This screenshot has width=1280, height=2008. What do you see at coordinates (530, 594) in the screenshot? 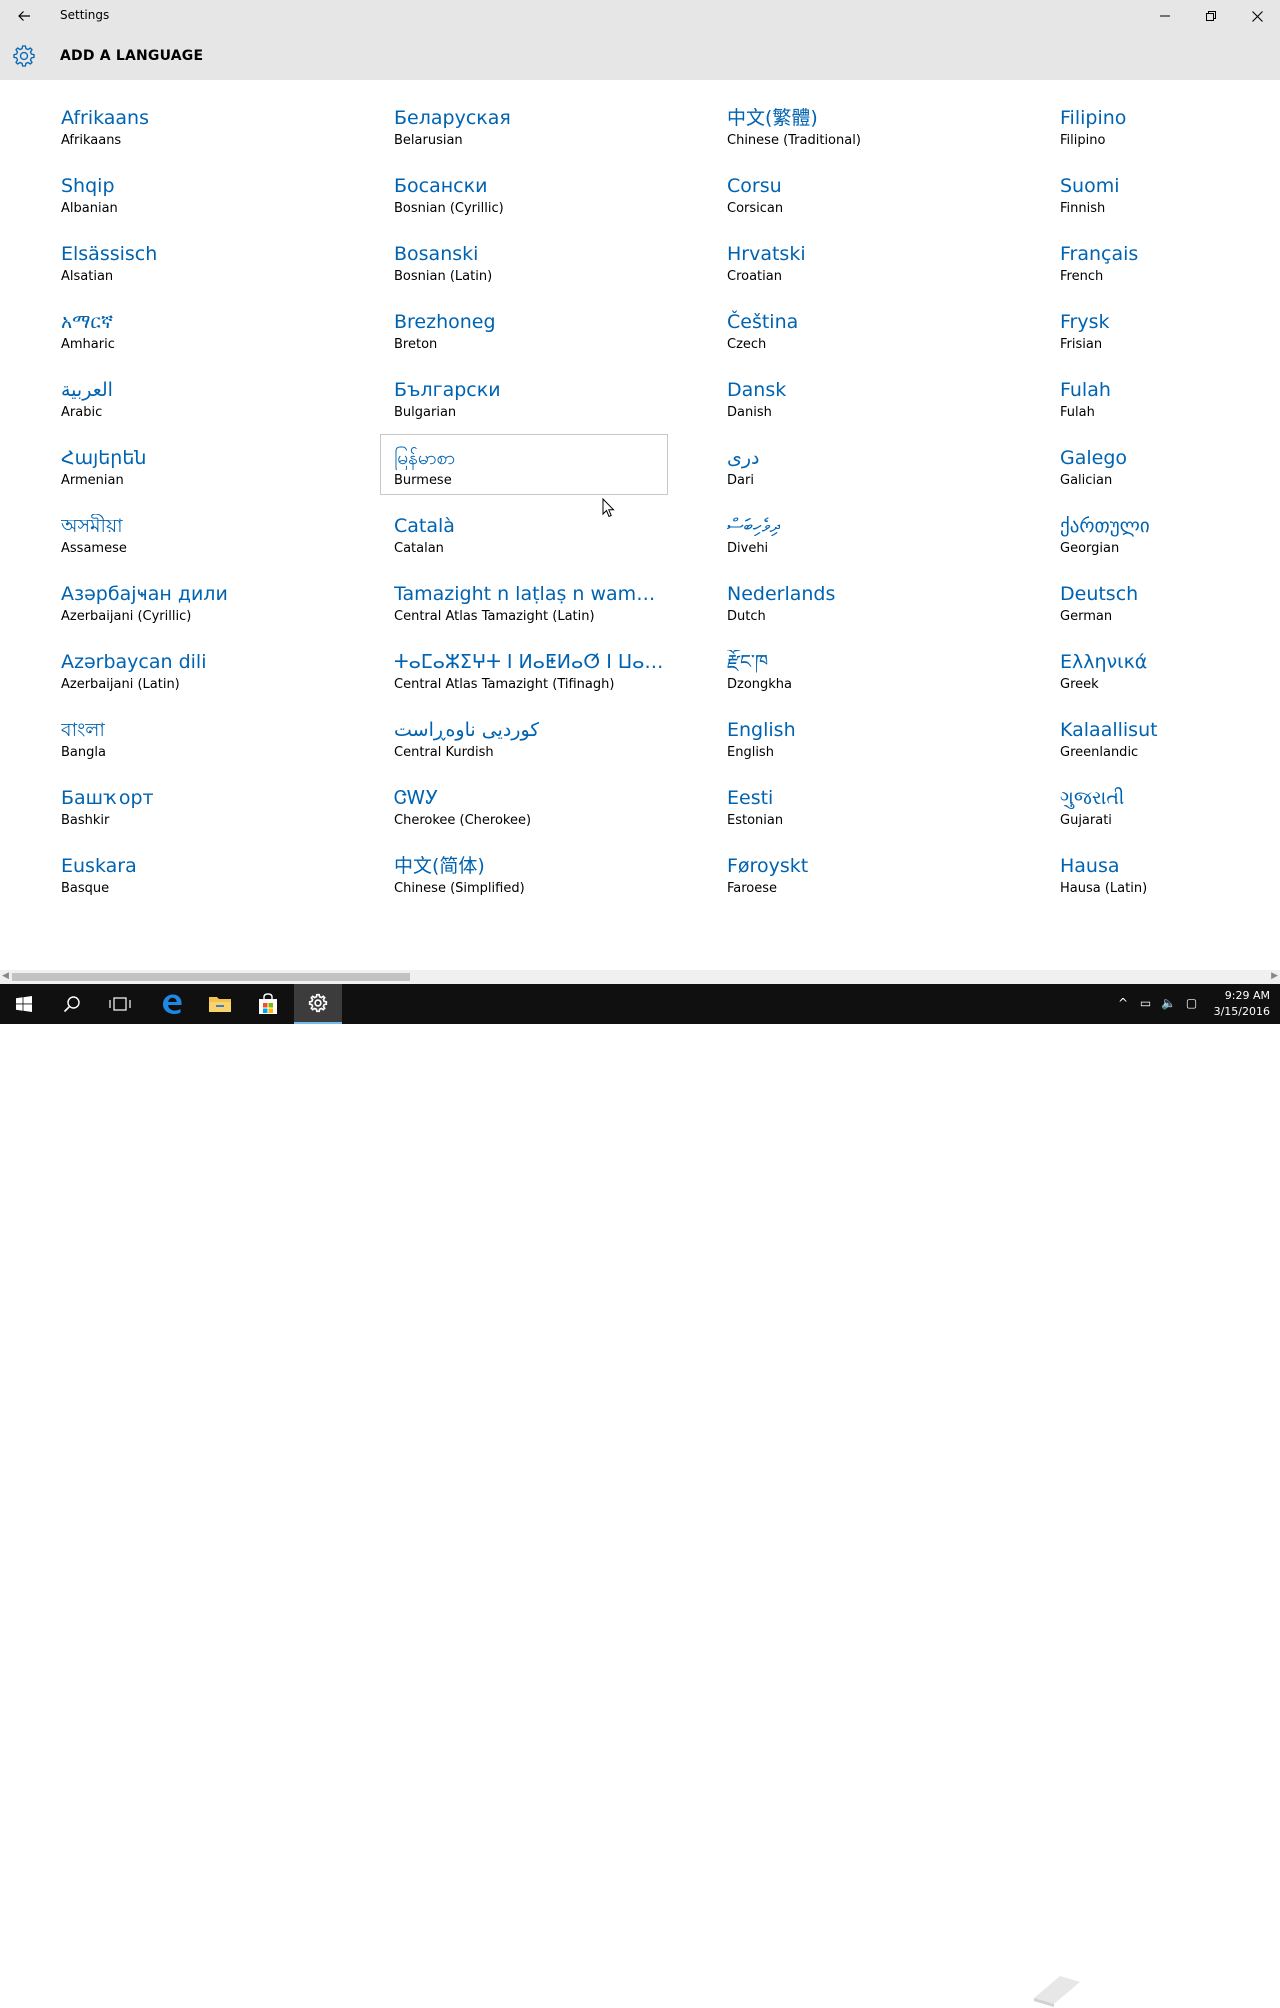
I see `language-native-name: Tamazight n laṭlaṣ n wammas` at bounding box center [530, 594].